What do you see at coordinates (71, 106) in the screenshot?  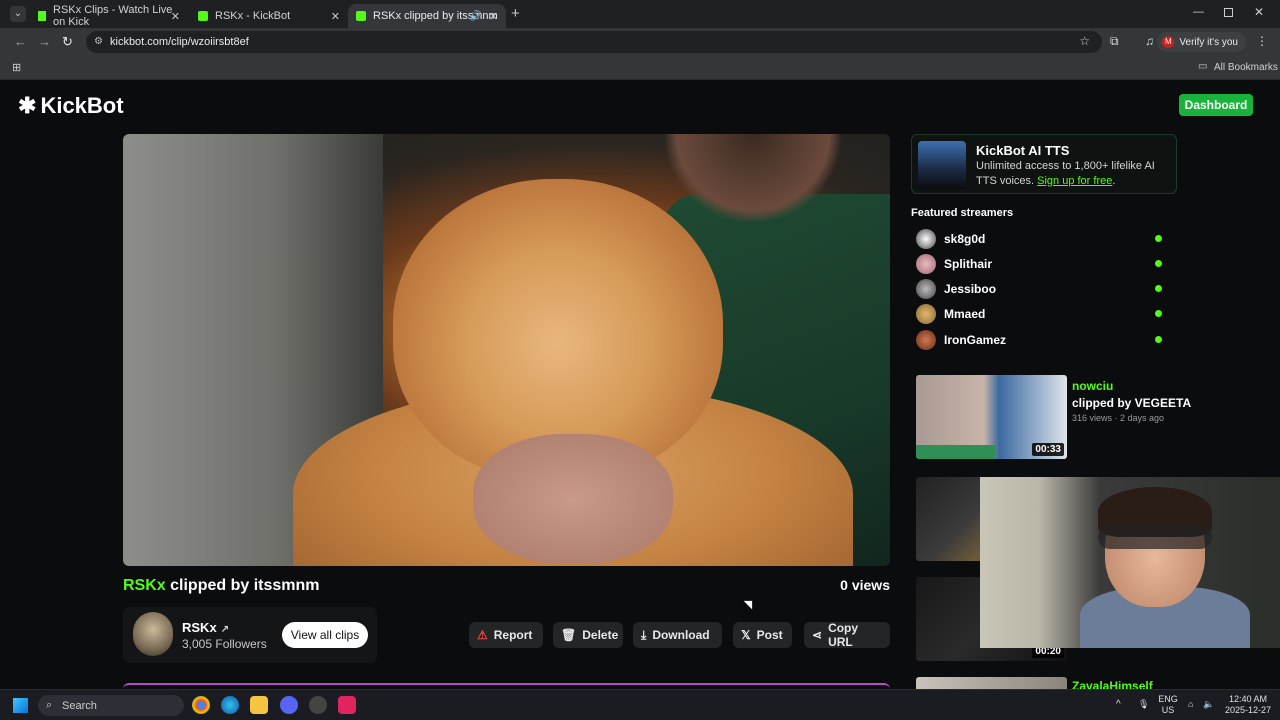 I see `kickbot-logo: ✱ KickBot` at bounding box center [71, 106].